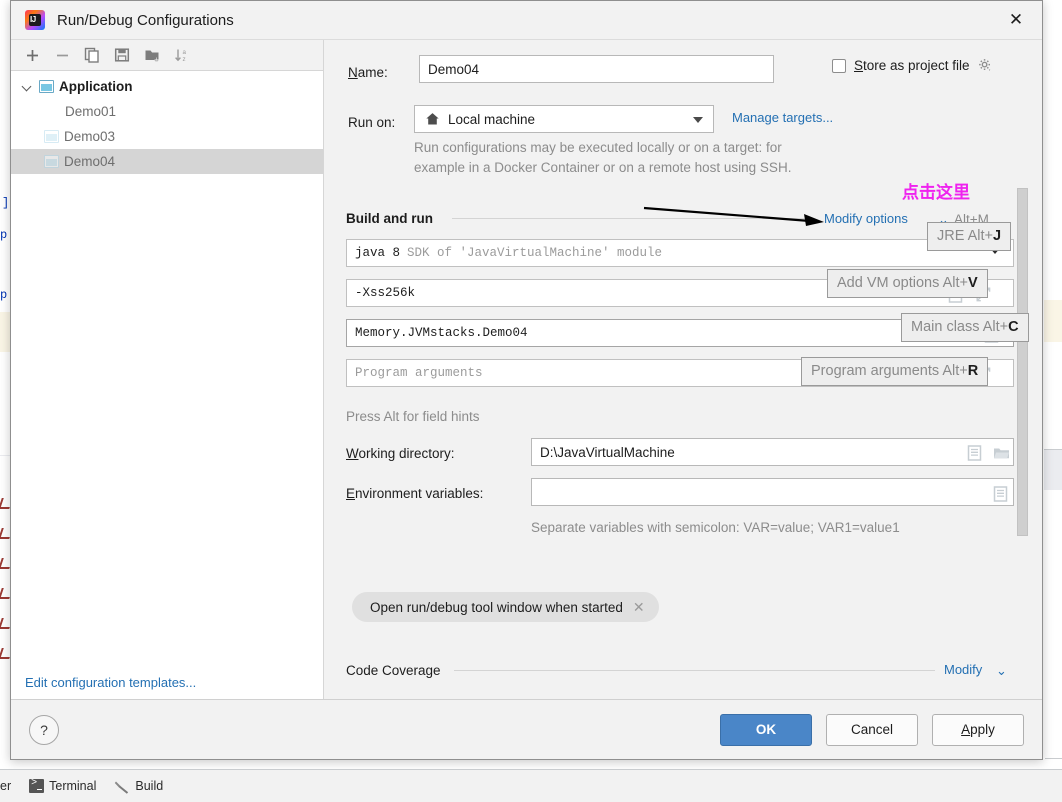 The width and height of the screenshot is (1062, 802). Describe the element at coordinates (694, 670) in the screenshot. I see `section-divider` at that location.